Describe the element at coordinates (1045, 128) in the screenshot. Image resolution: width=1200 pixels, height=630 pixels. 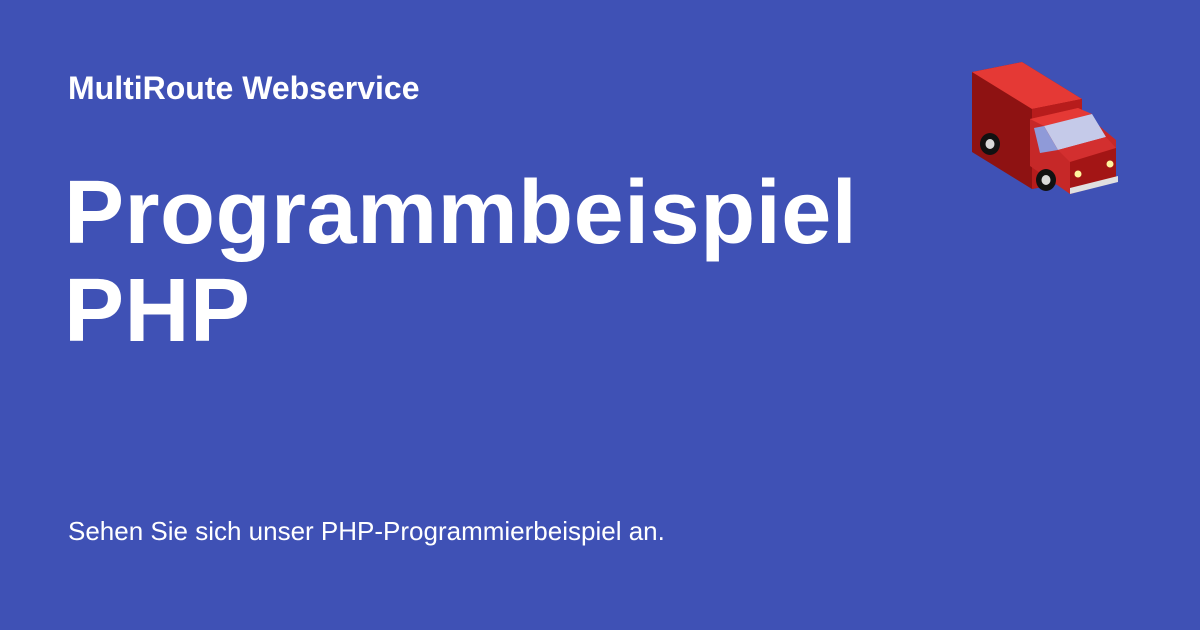
I see `delivery-truck-icon` at that location.